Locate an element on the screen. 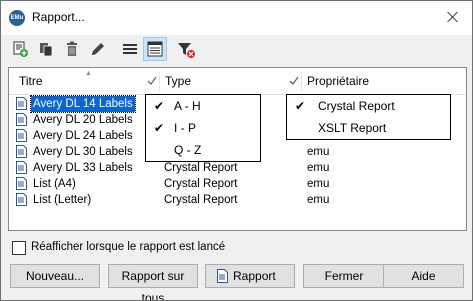 This screenshot has height=301, width=473. column-header-type: Type is located at coordinates (178, 81).